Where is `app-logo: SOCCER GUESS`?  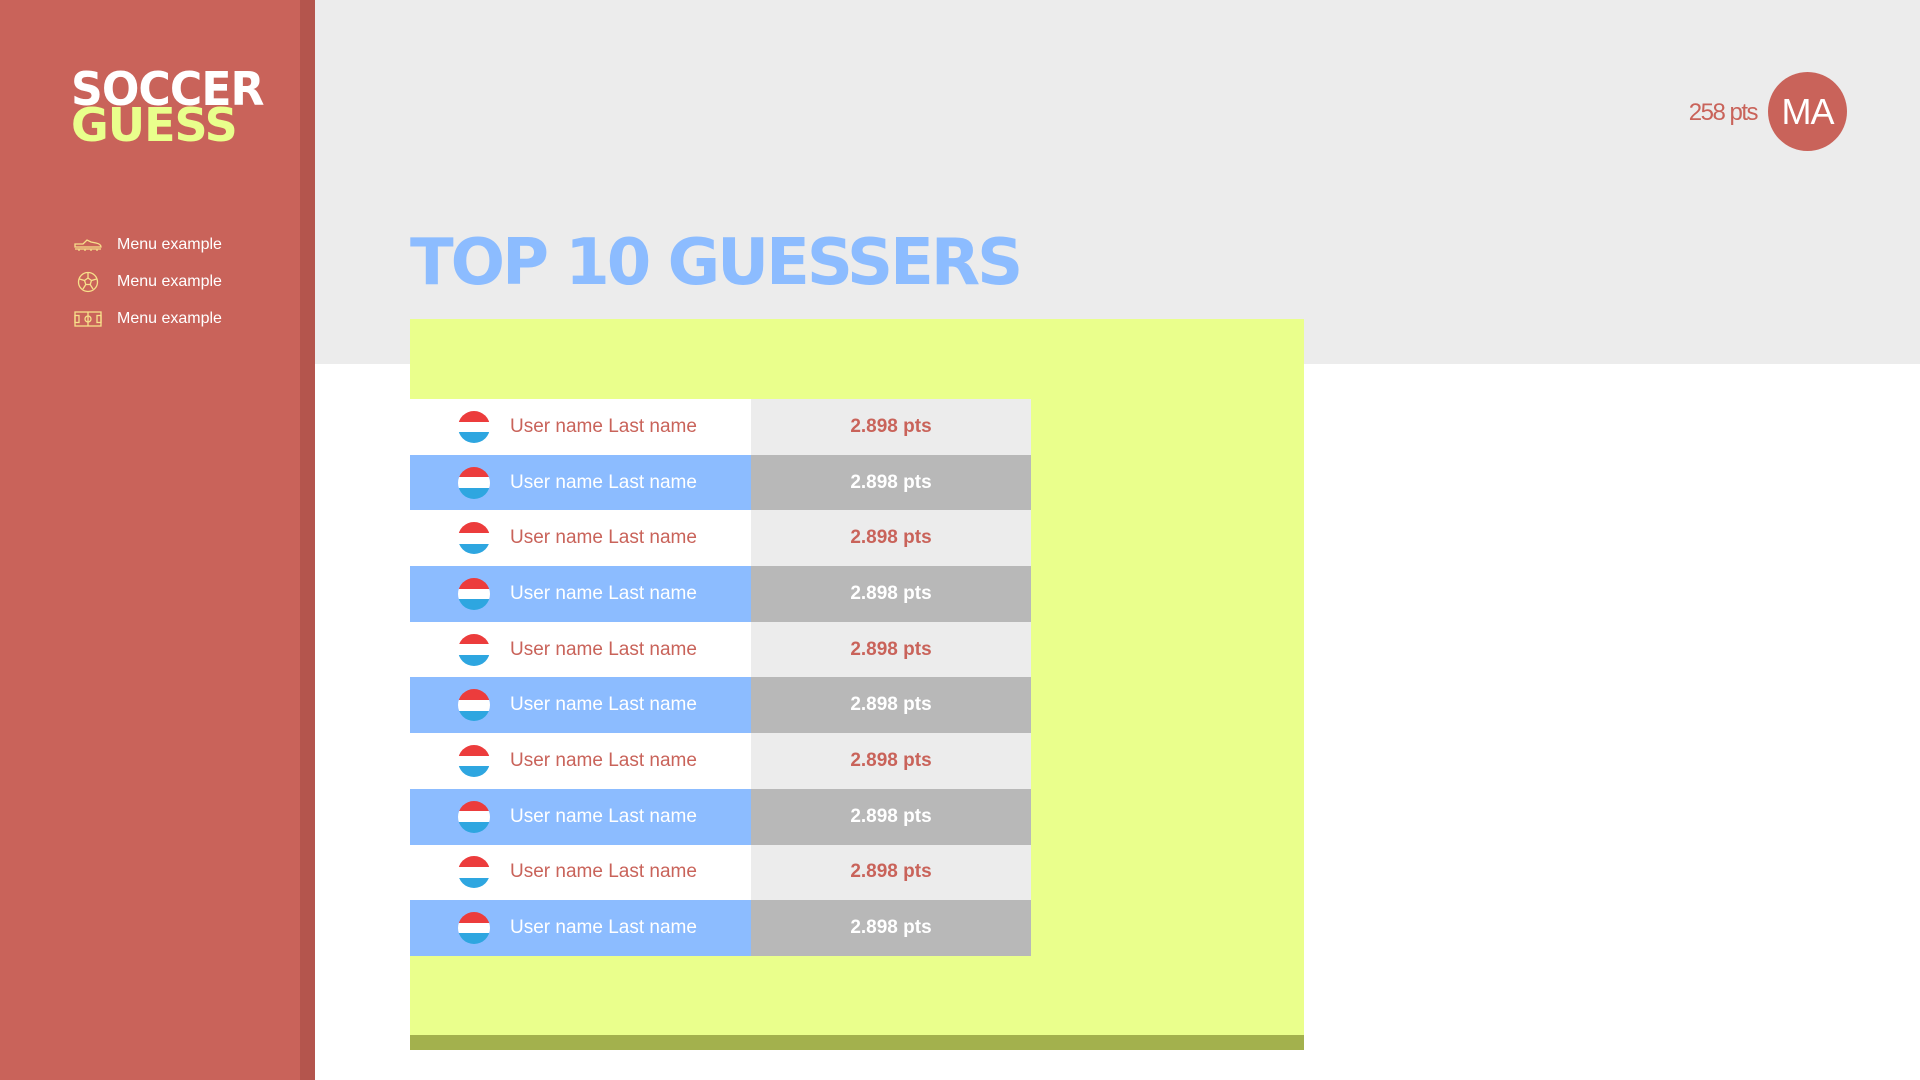
app-logo: SOCCER GUESS is located at coordinates (168, 109).